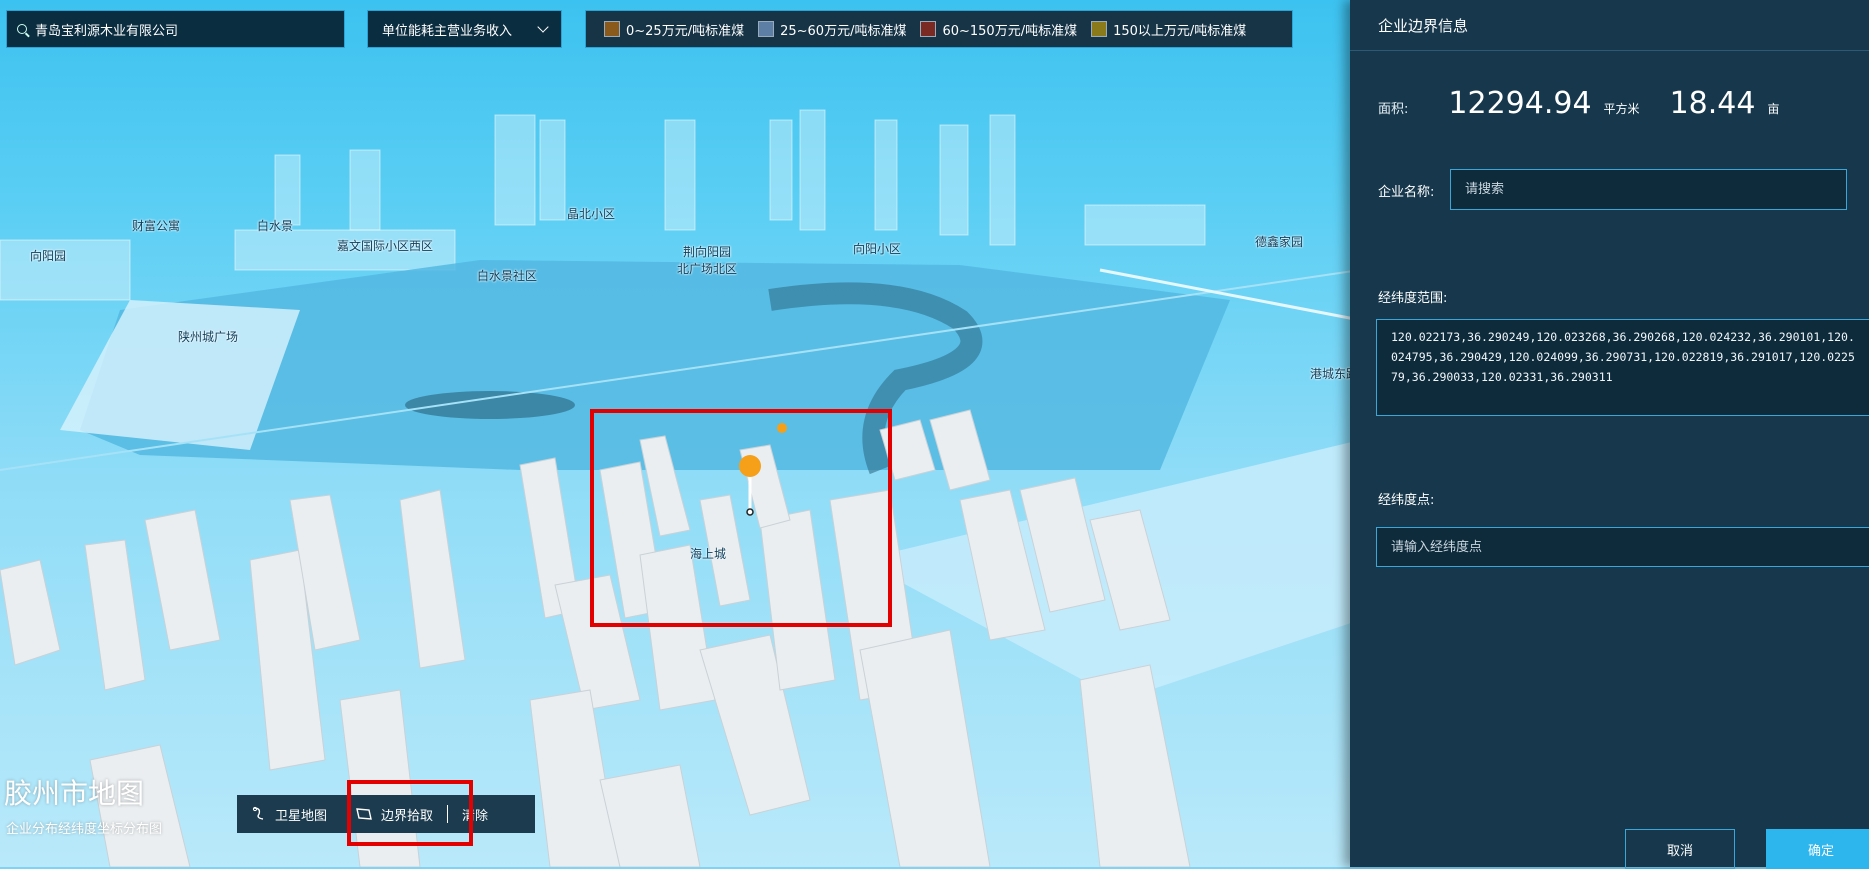  What do you see at coordinates (180, 29) in the screenshot?
I see `search-input` at bounding box center [180, 29].